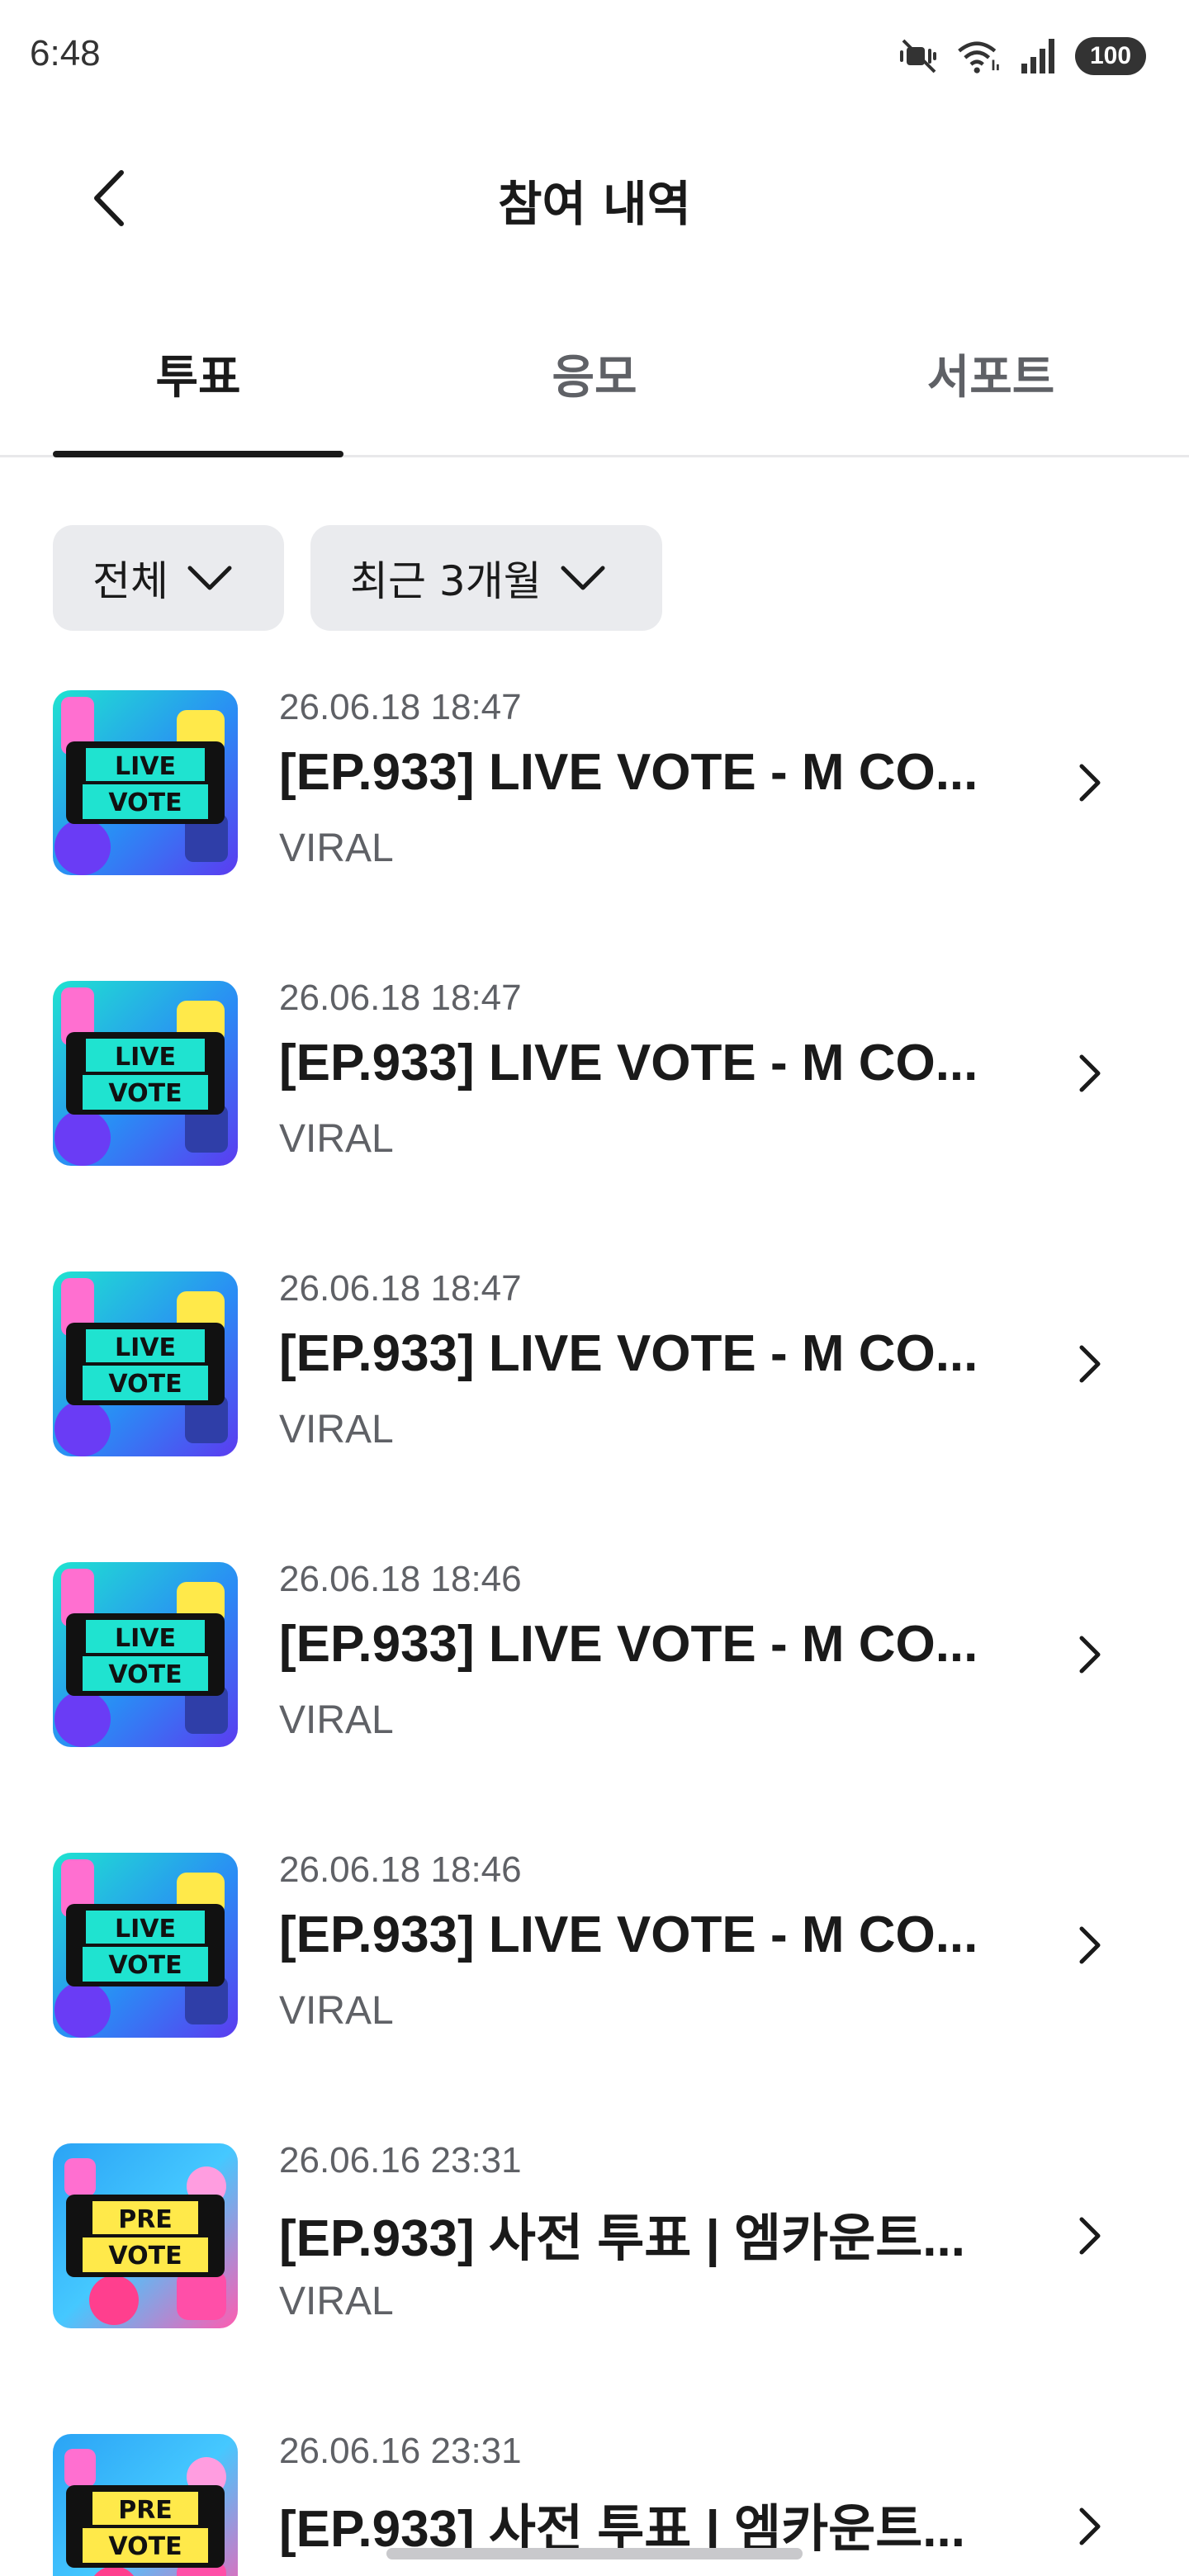 Image resolution: width=1189 pixels, height=2576 pixels. Describe the element at coordinates (198, 389) in the screenshot. I see `tab-vote: 투표` at that location.